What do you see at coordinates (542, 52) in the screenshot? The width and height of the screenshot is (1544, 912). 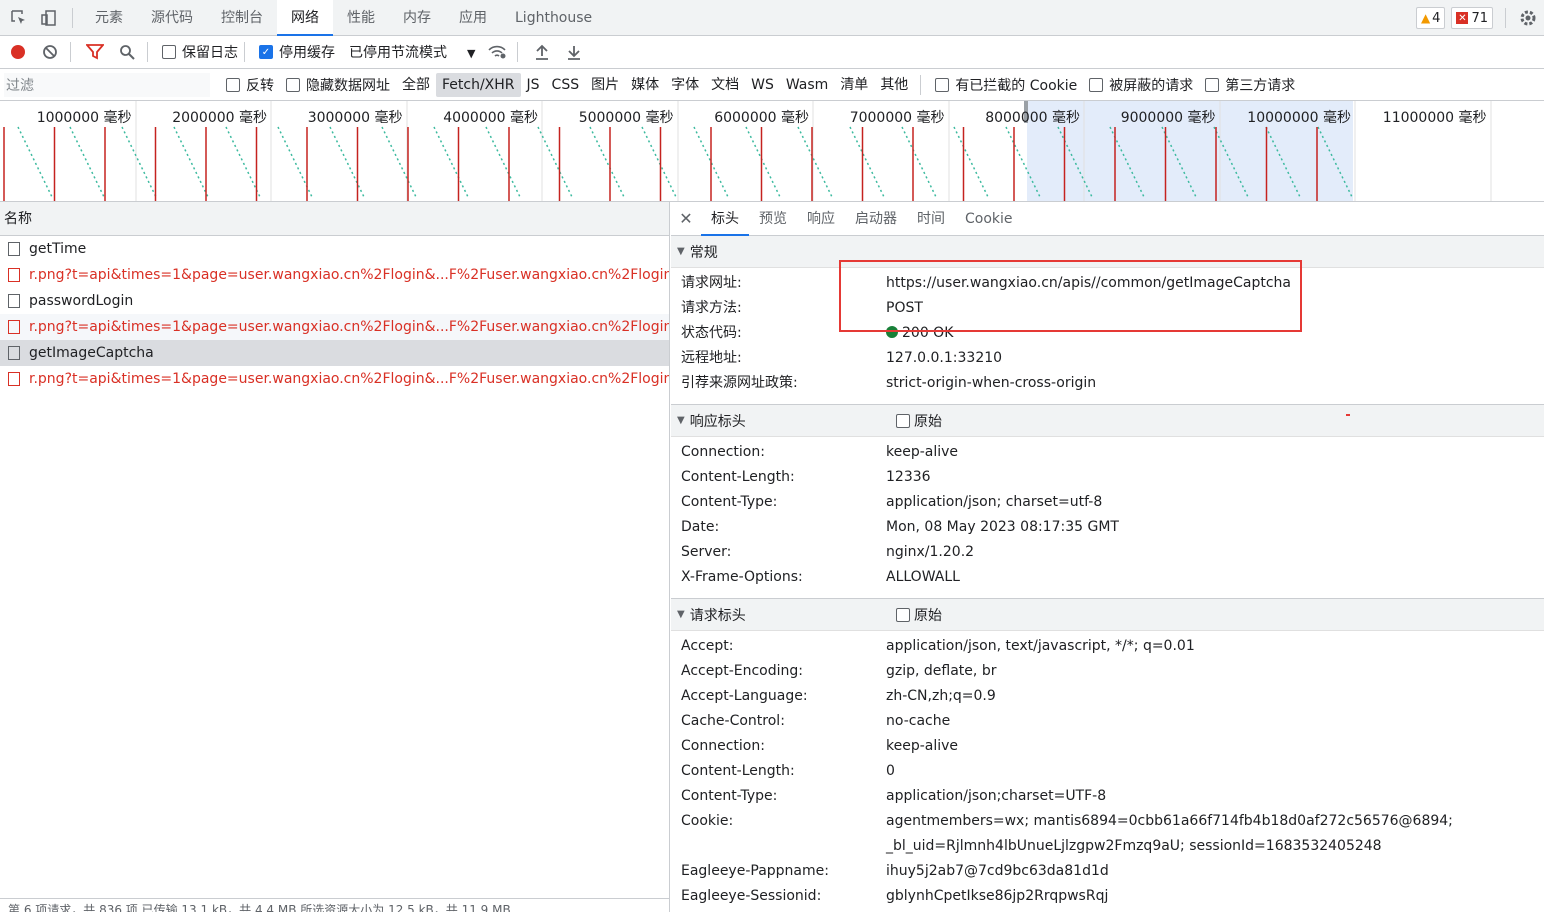 I see `import-har-icon` at bounding box center [542, 52].